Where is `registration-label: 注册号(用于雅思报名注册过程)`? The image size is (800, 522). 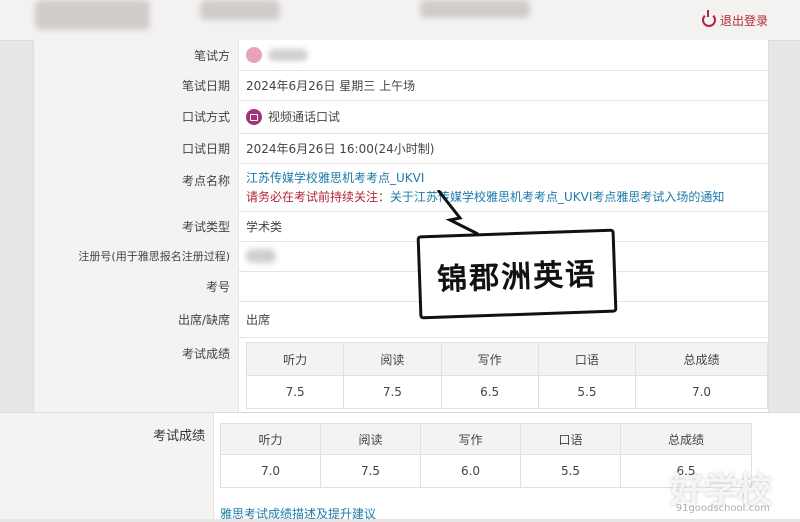 registration-label: 注册号(用于雅思报名注册过程) is located at coordinates (136, 256).